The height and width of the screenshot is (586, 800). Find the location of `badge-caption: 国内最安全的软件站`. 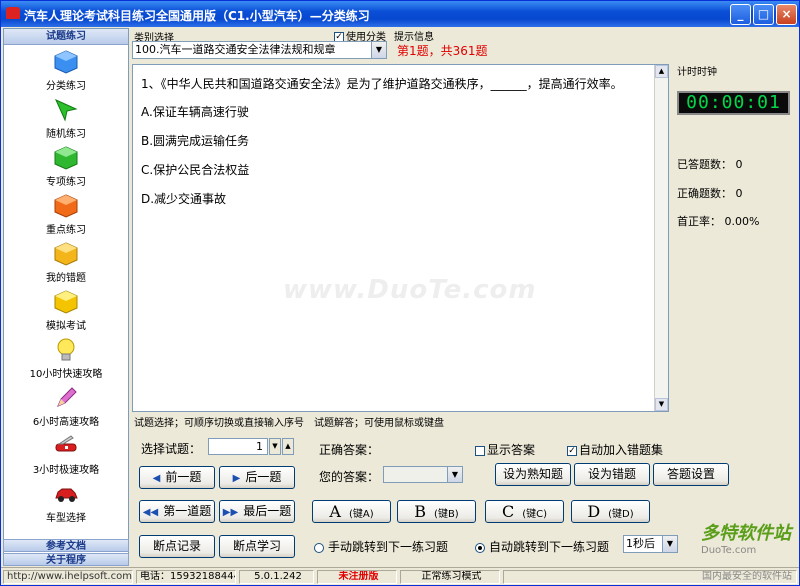

badge-caption: 国内最安全的软件站 is located at coordinates (650, 577).